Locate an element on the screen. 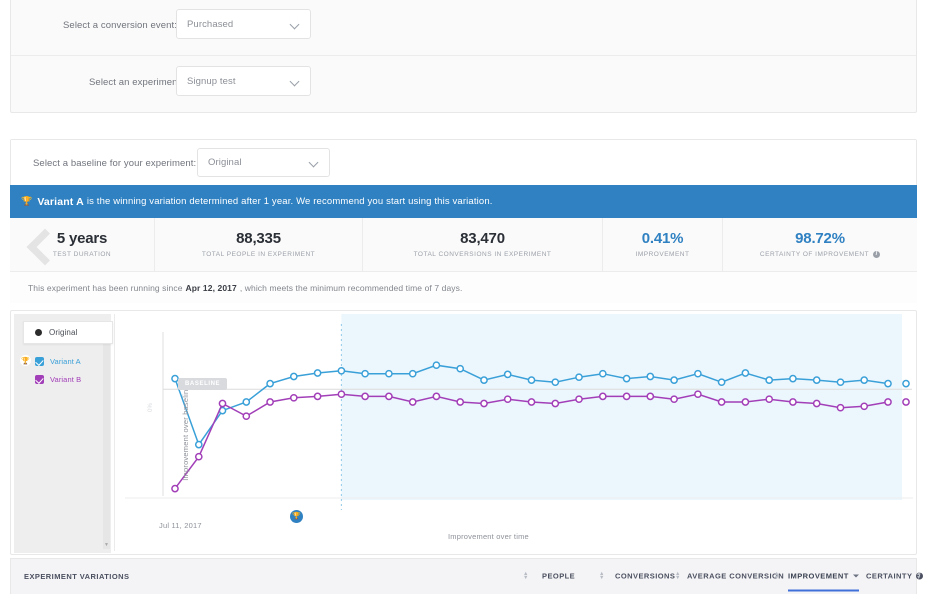 Image resolution: width=927 pixels, height=594 pixels. winner-variation-name: Variant A is located at coordinates (60, 201).